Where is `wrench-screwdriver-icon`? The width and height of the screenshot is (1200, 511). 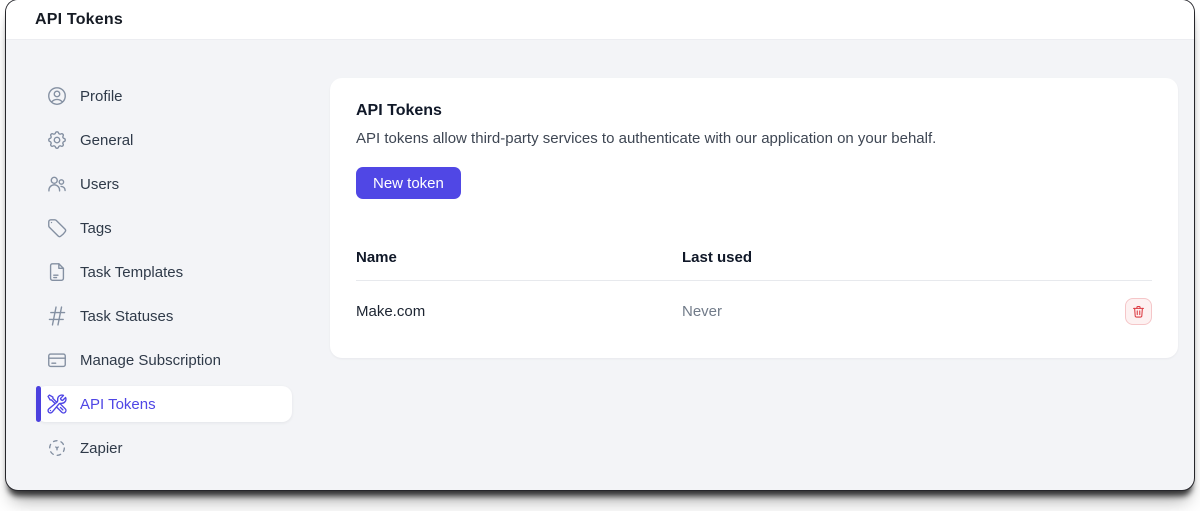
wrench-screwdriver-icon is located at coordinates (57, 404).